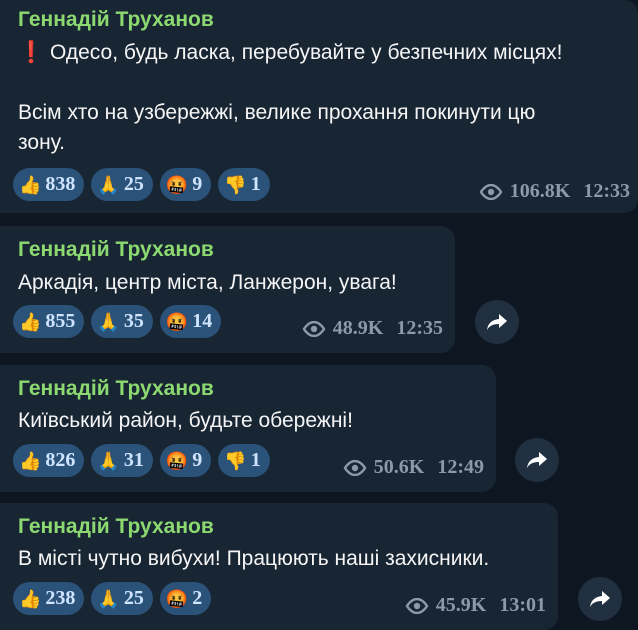  I want to click on reactions-bar: 👍 838 🙏 25 🤬 9 👎 1, so click(141, 184).